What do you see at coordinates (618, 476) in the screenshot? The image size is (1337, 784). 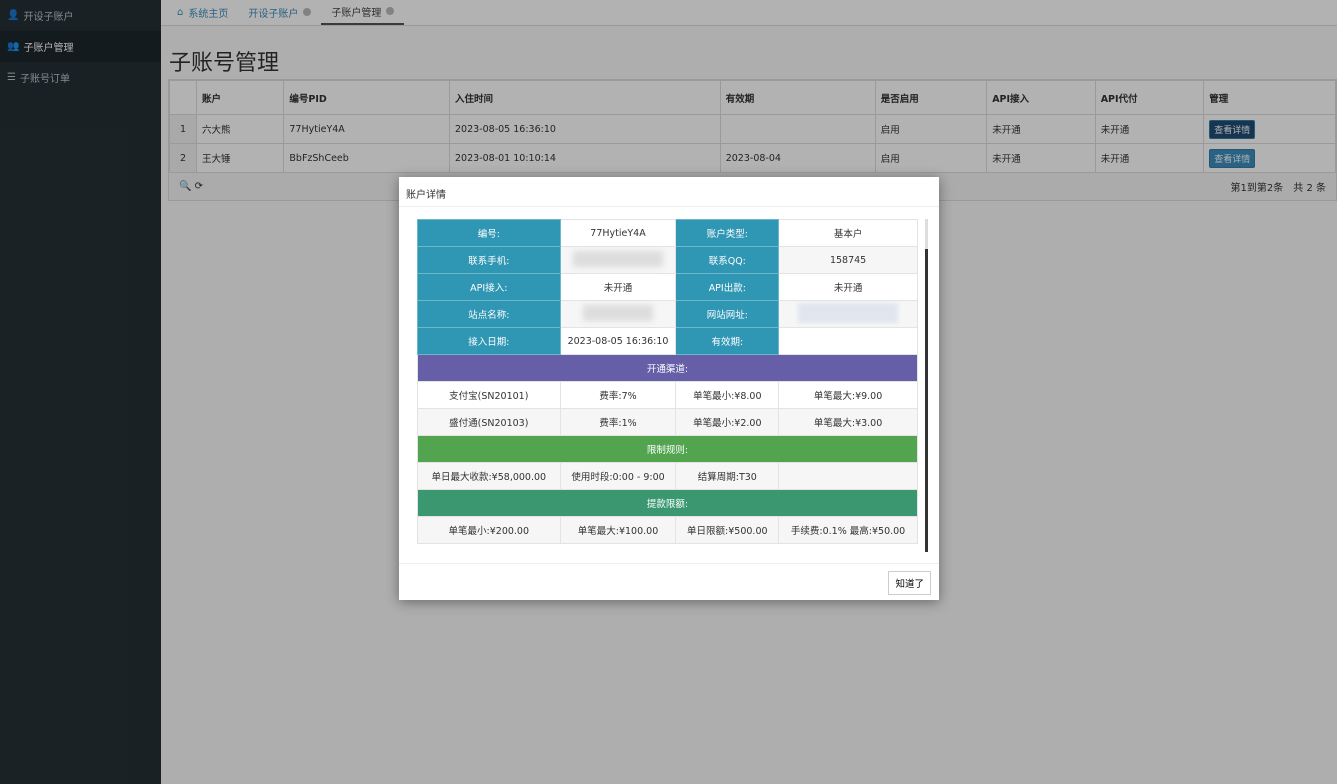 I see `limit-time: 使用时段:0:00 - 9:00` at bounding box center [618, 476].